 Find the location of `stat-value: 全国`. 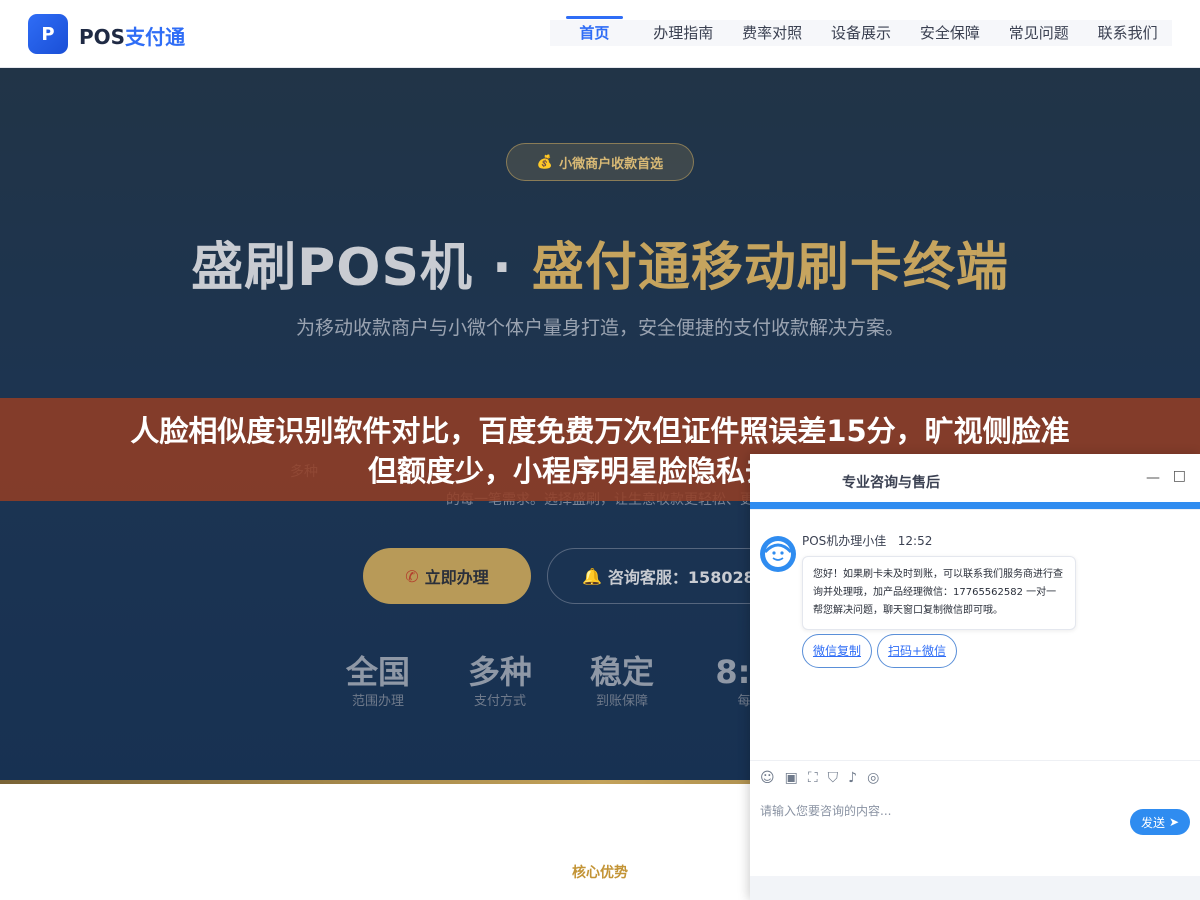

stat-value: 全国 is located at coordinates (377, 672).